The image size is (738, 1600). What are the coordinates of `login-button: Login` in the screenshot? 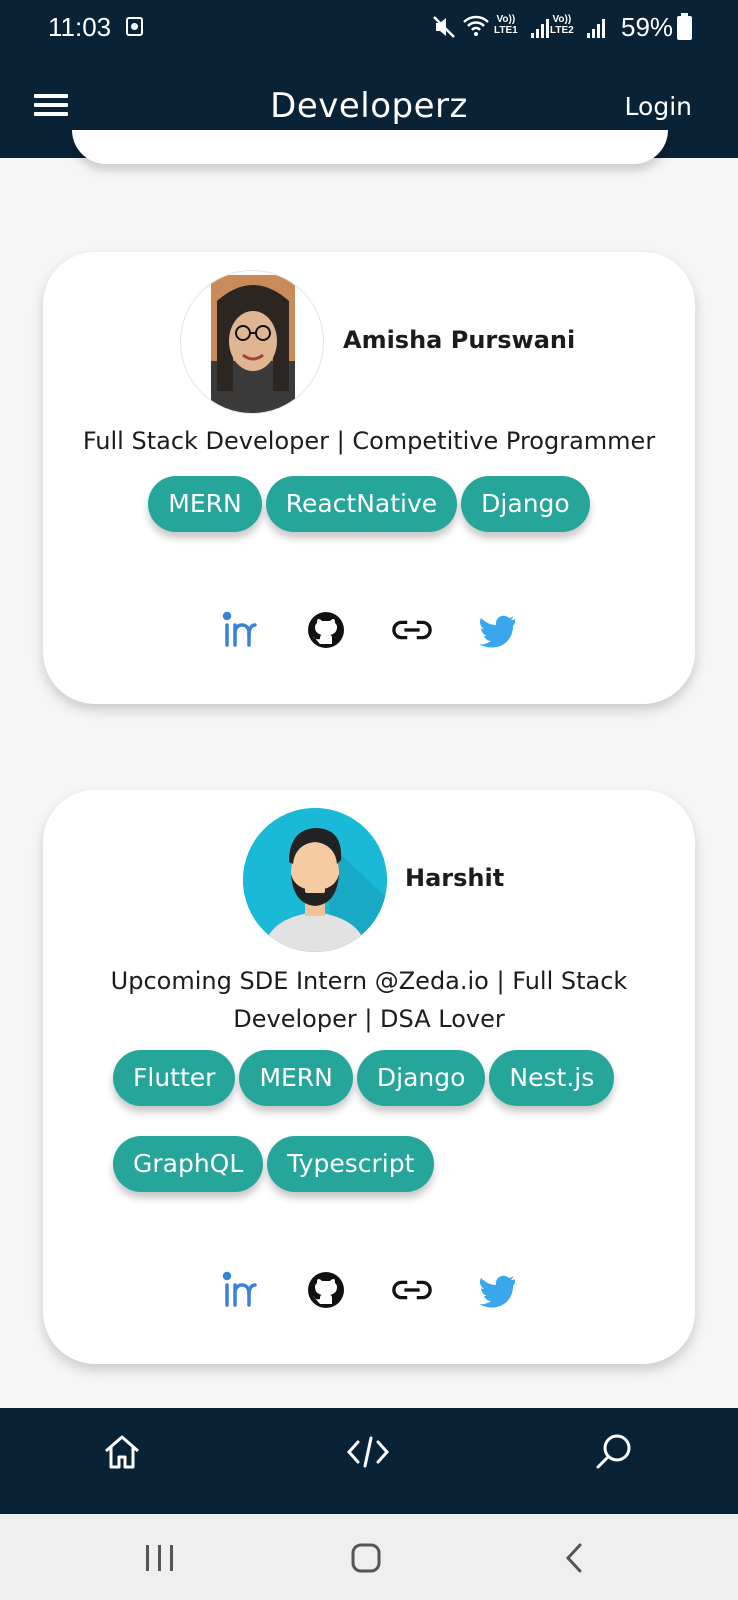 It's located at (658, 106).